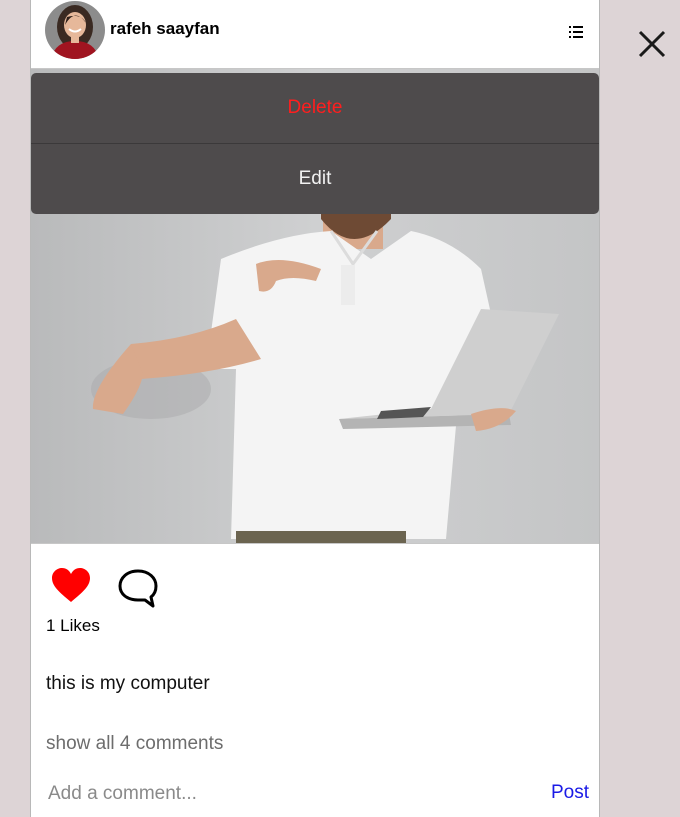 The image size is (680, 817). I want to click on comment-button, so click(138, 588).